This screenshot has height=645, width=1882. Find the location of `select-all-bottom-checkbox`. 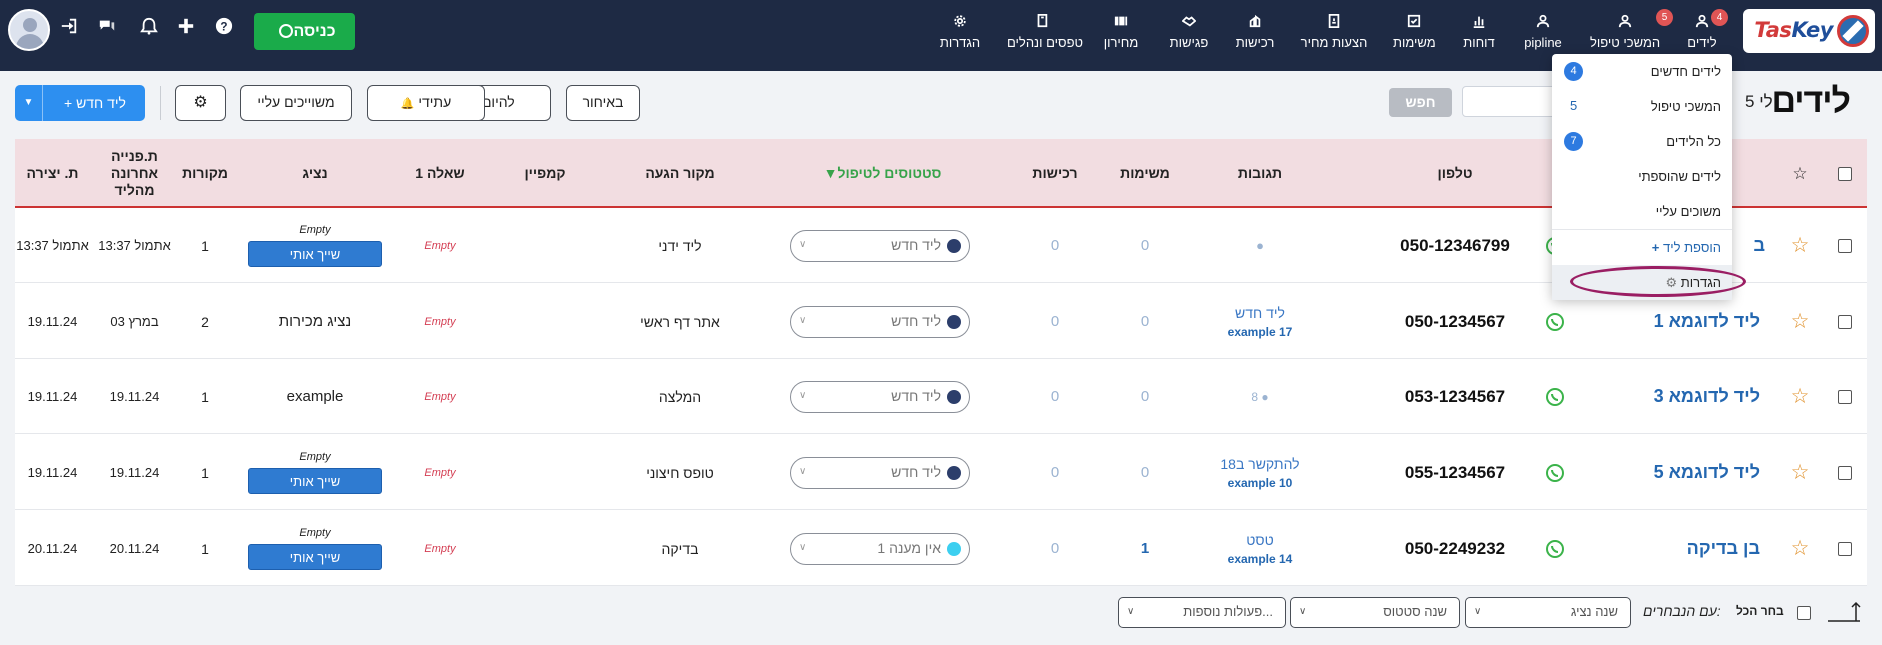

select-all-bottom-checkbox is located at coordinates (1804, 613).